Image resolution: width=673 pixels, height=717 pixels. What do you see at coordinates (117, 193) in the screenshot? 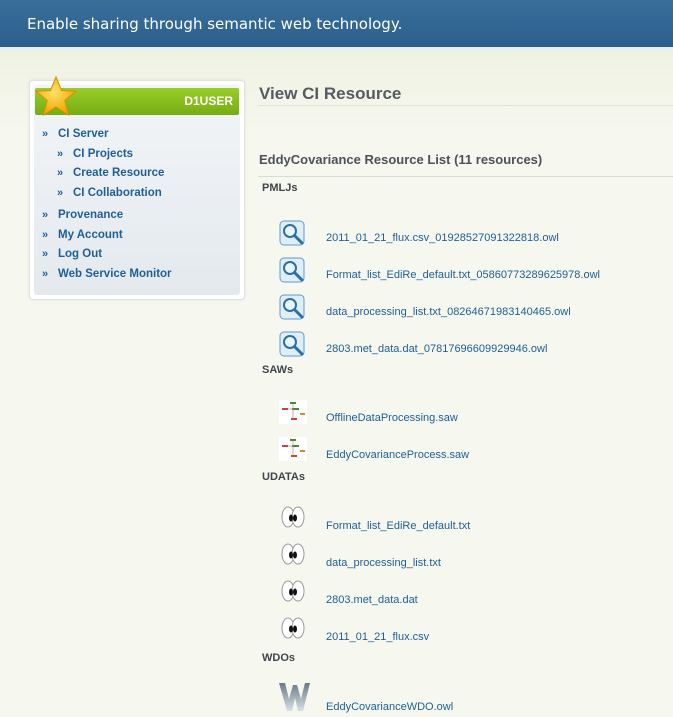
I see `sidebar-item-label: CI Collaboration` at bounding box center [117, 193].